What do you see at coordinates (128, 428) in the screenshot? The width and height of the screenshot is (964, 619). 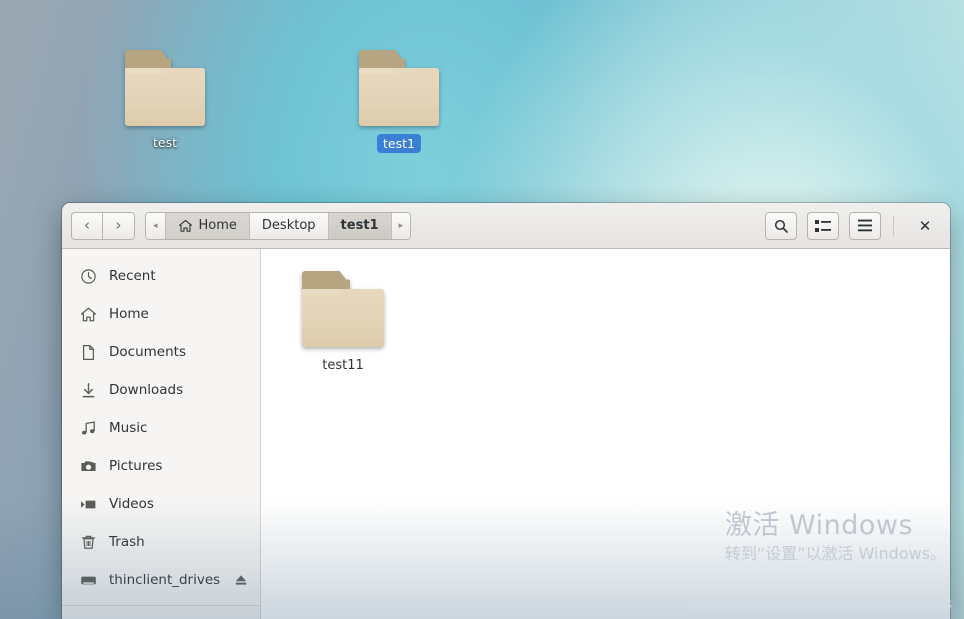 I see `sidebar-item-label: Music` at bounding box center [128, 428].